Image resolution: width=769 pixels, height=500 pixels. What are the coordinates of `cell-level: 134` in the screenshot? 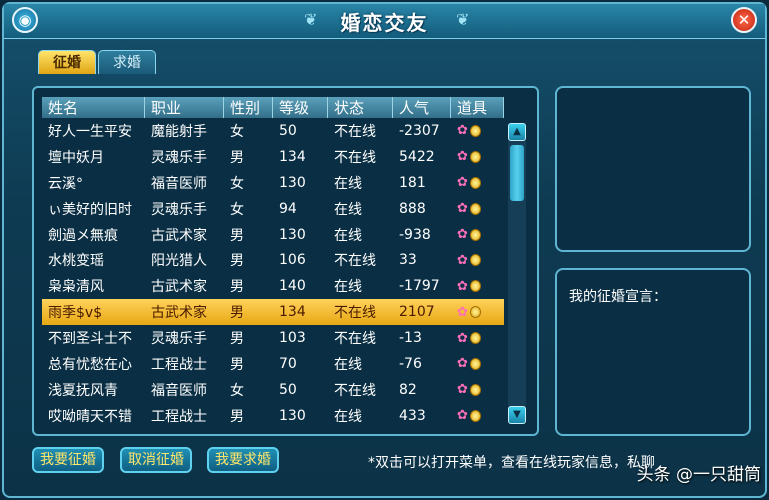 It's located at (300, 312).